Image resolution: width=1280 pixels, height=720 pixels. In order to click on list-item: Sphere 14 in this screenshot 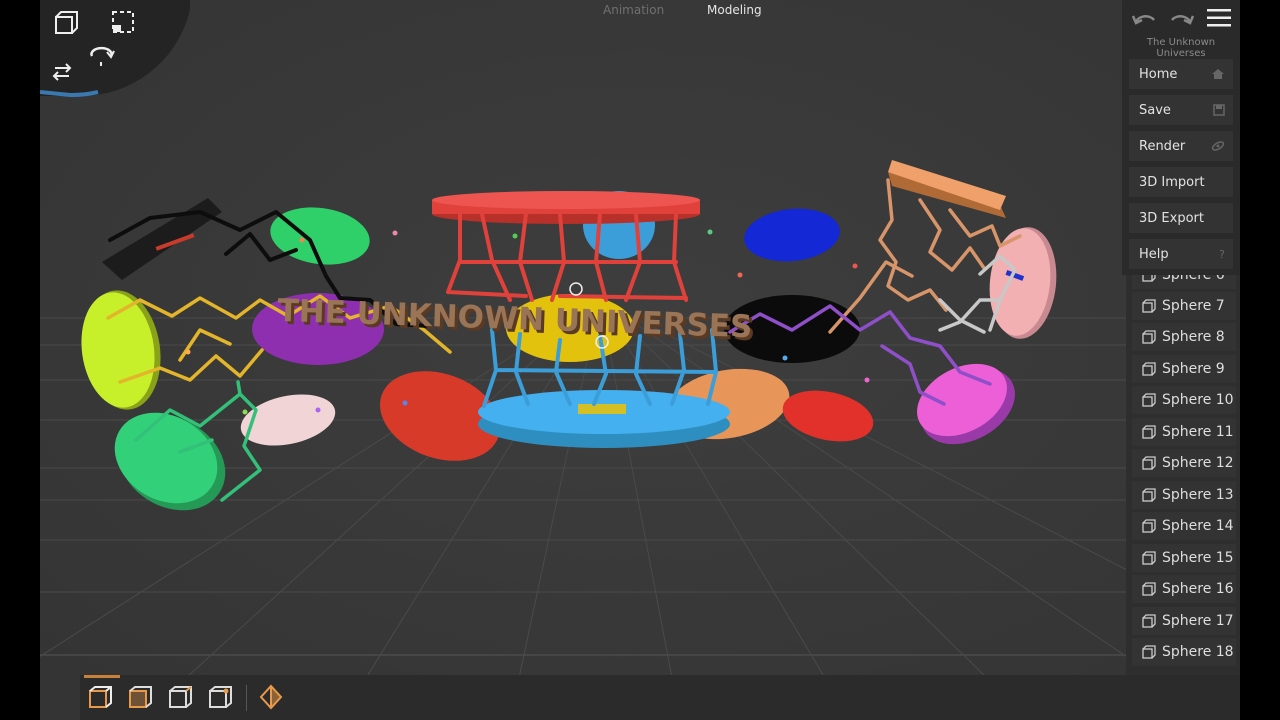, I will do `click(1184, 526)`.